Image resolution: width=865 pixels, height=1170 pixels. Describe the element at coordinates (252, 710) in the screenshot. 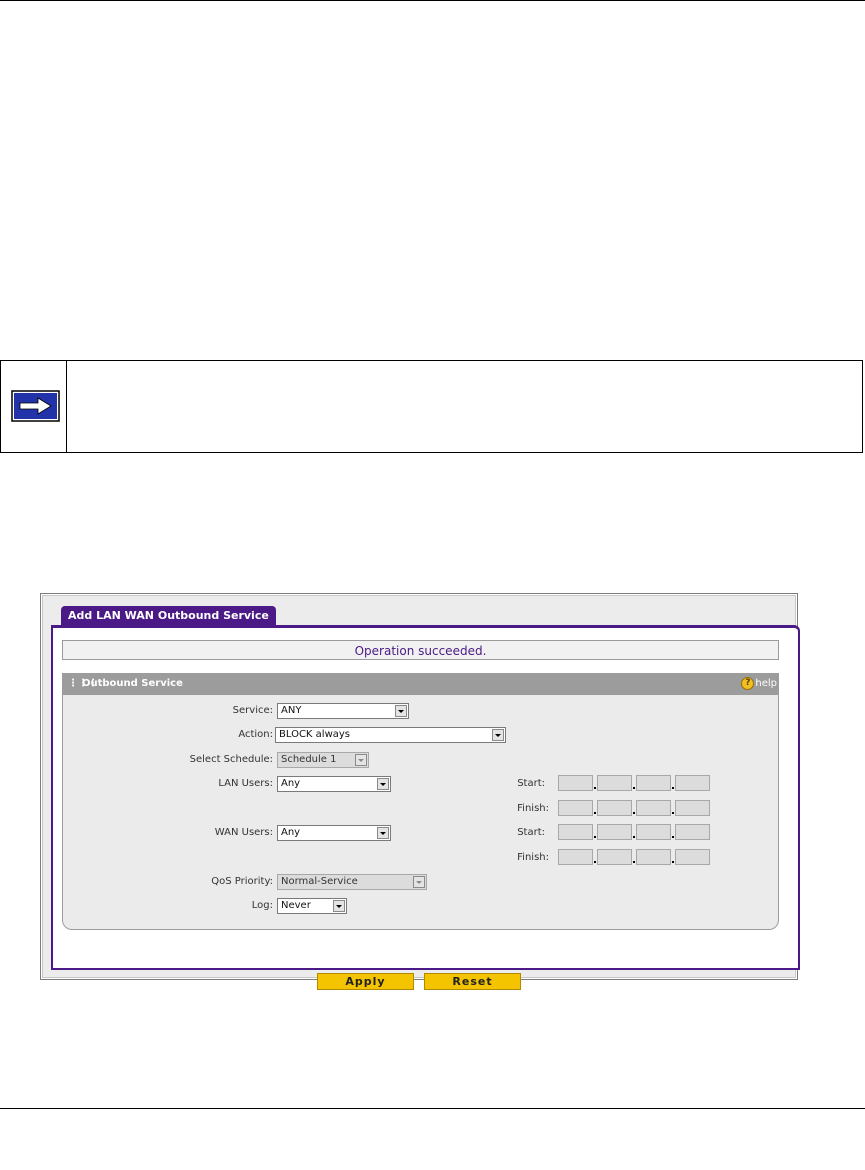

I see `service-label: Service:` at that location.